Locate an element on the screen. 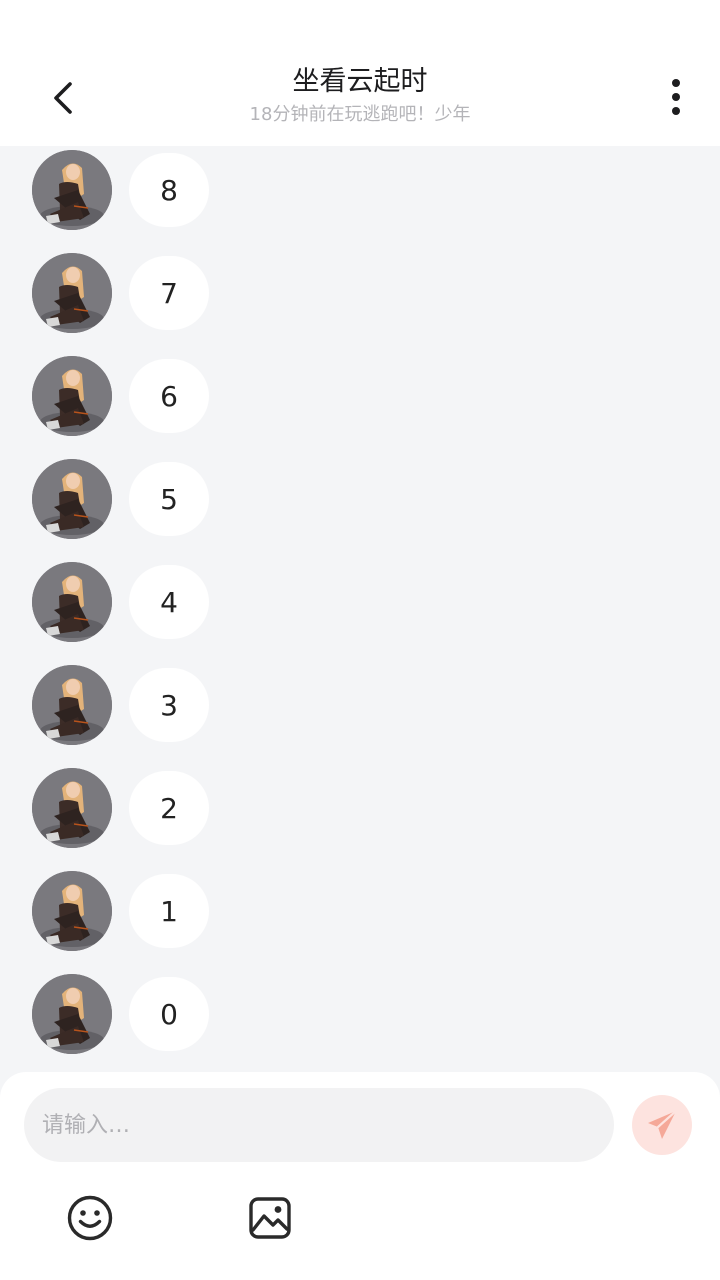 This screenshot has height=1280, width=720. message-bubble: 8 is located at coordinates (169, 190).